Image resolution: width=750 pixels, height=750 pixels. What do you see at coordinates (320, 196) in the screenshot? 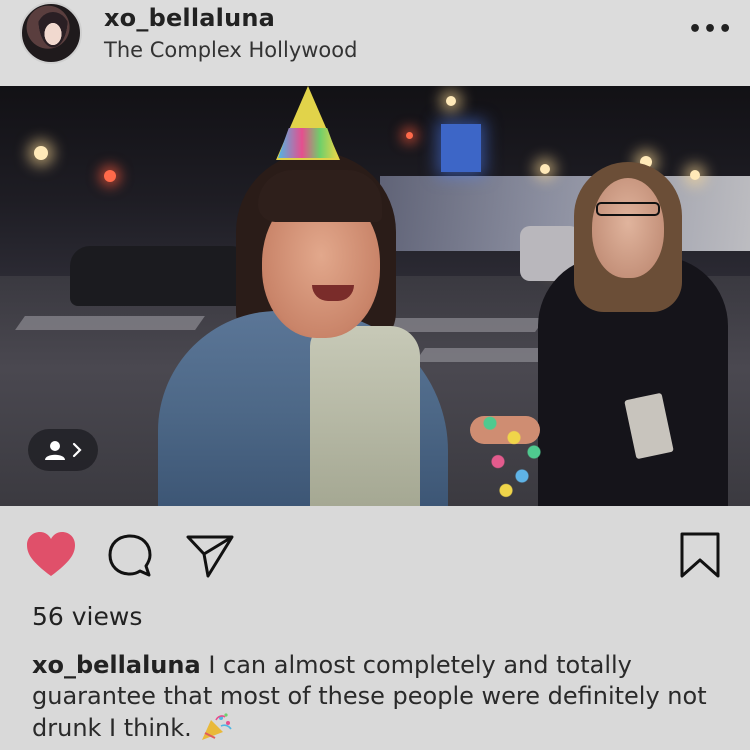
I see `photo-woman-bangs` at bounding box center [320, 196].